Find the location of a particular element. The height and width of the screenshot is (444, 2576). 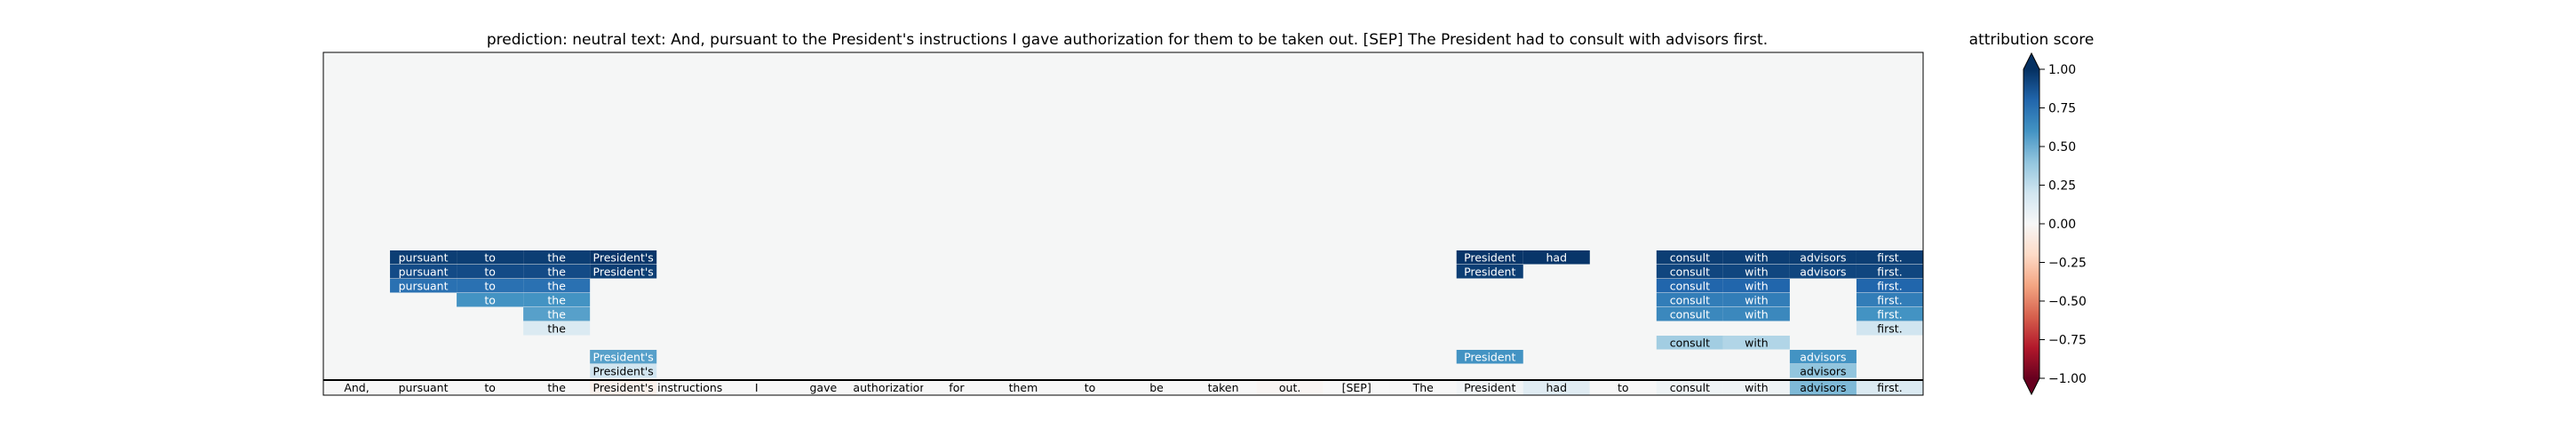

token-label: had is located at coordinates (1557, 387).